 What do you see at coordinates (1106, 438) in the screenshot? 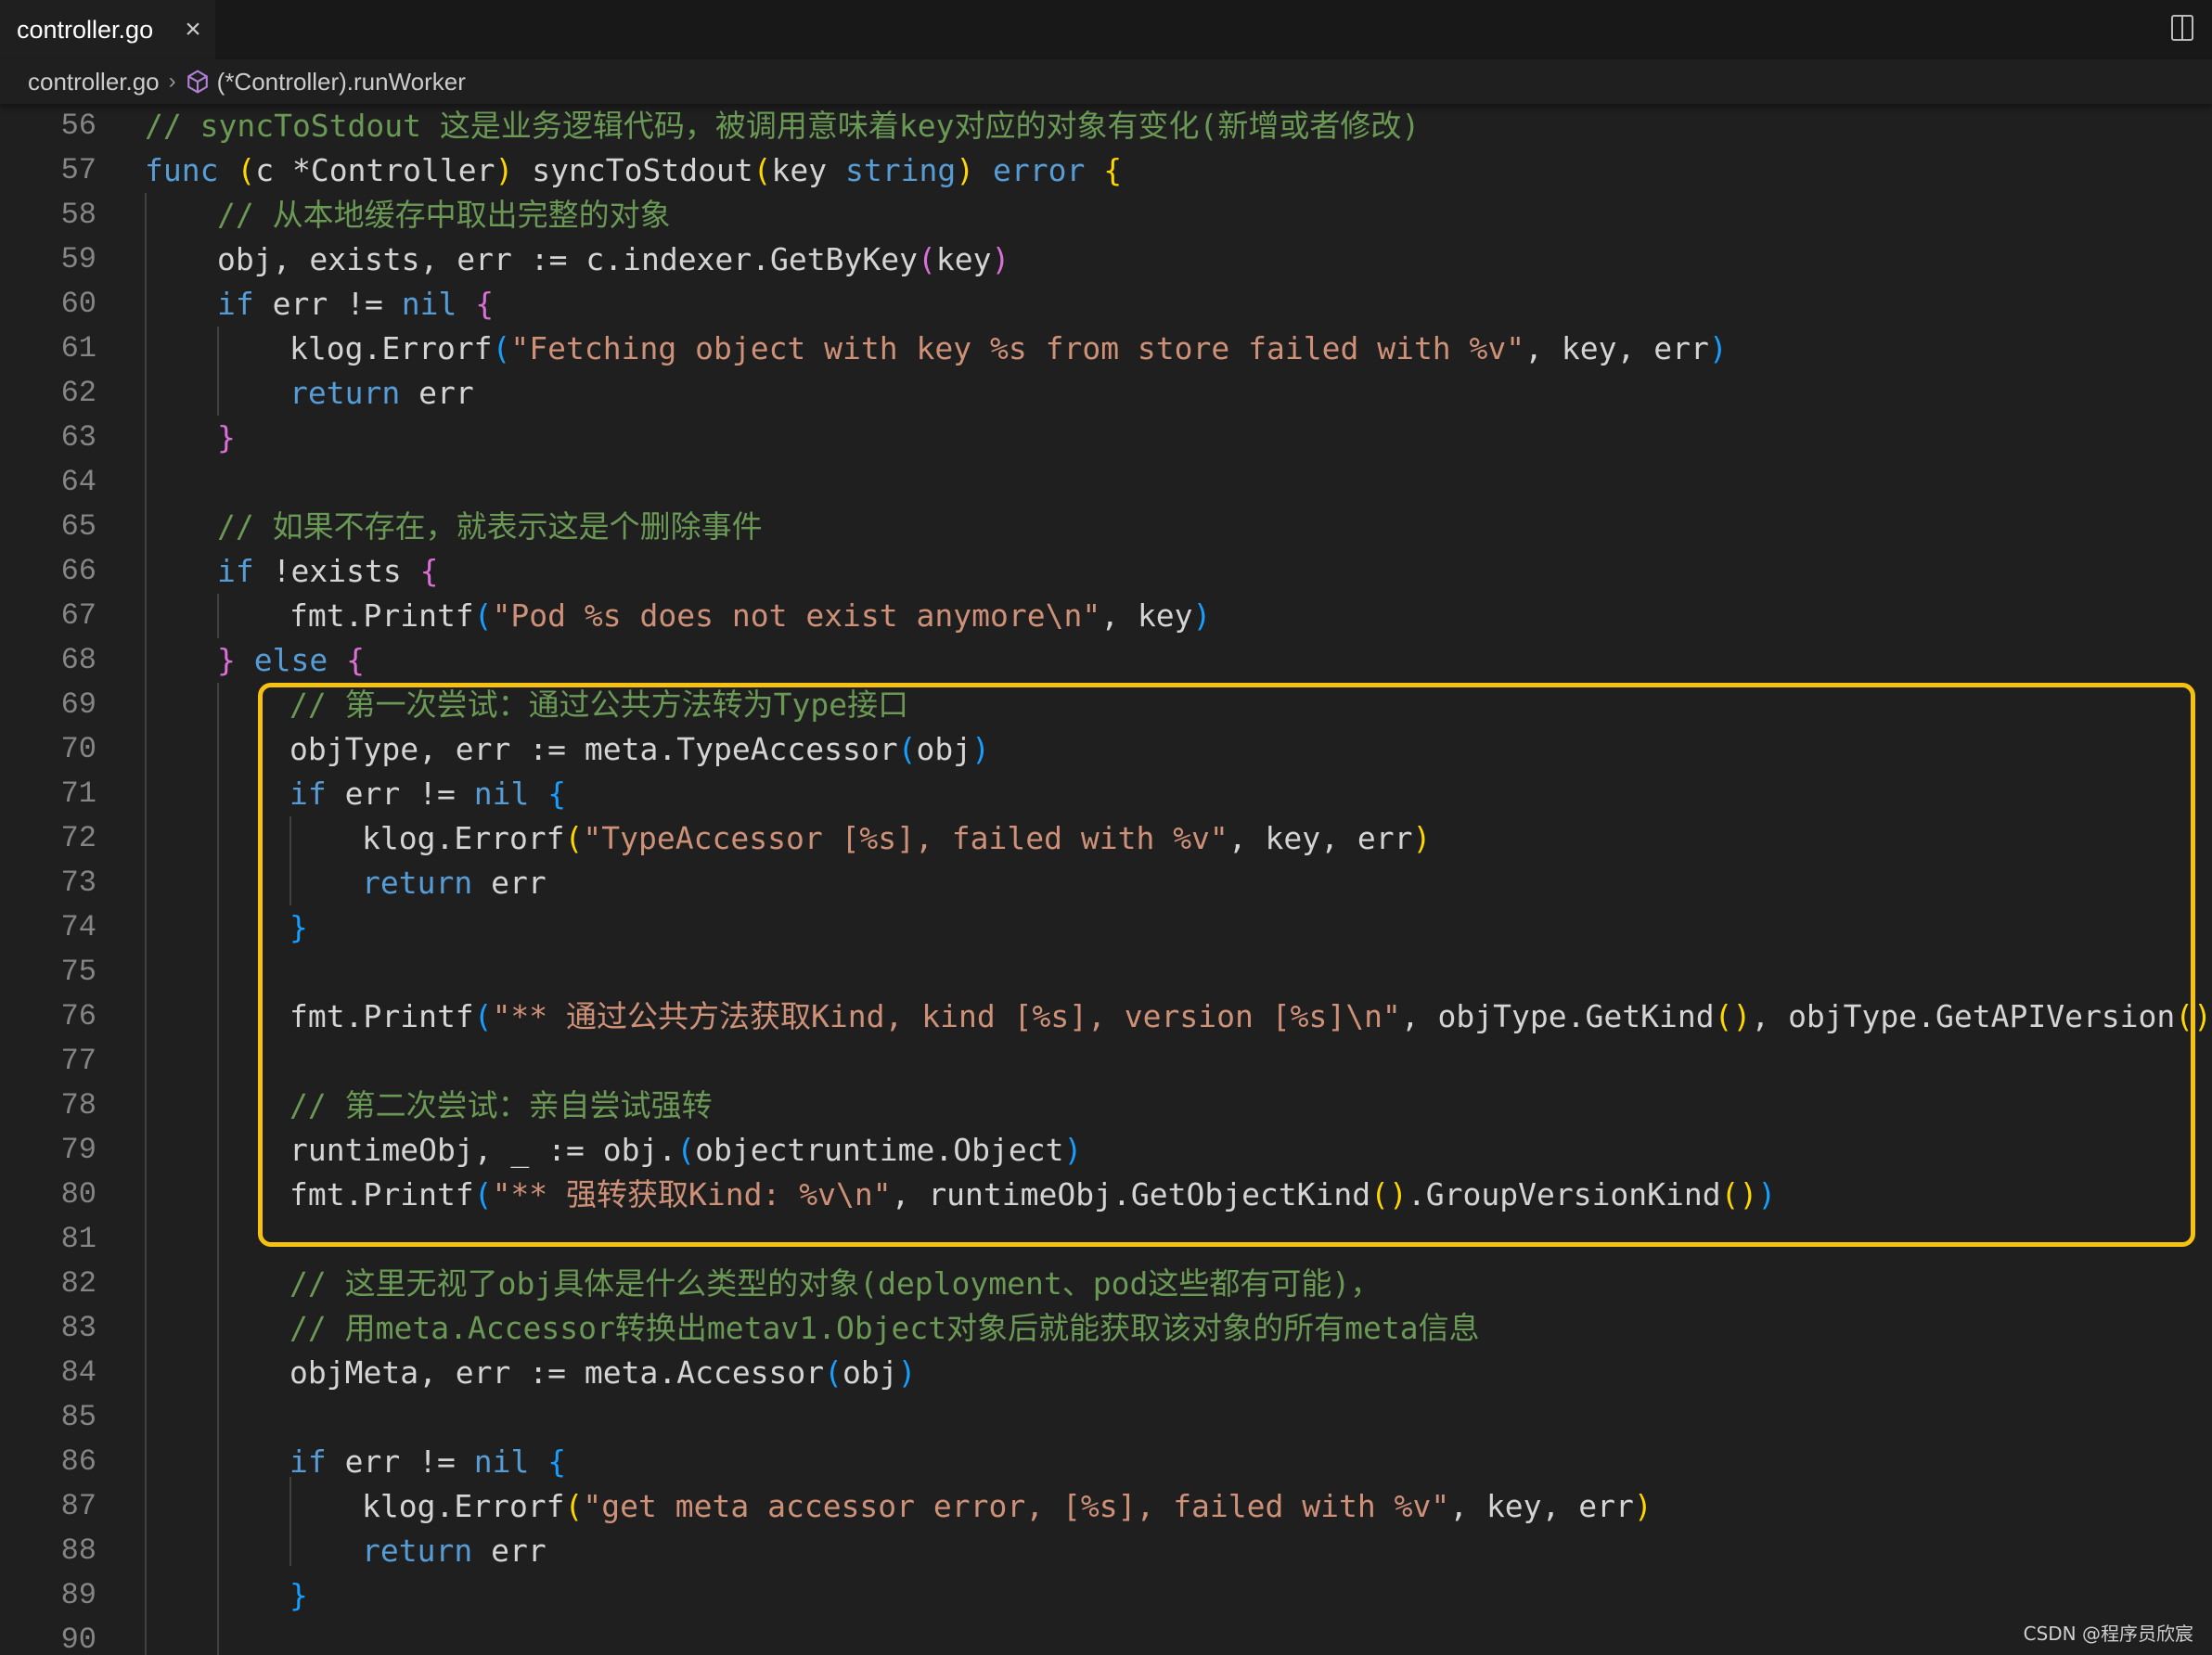
I see `code-line: 63}` at bounding box center [1106, 438].